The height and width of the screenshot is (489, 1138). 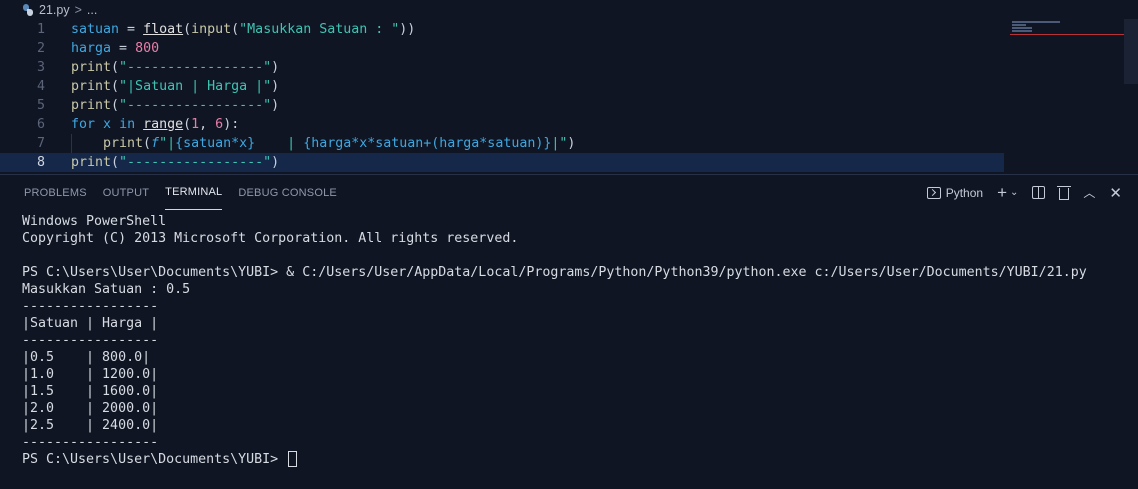 I want to click on maximize-panel-button: ︿, so click(x=1089, y=192).